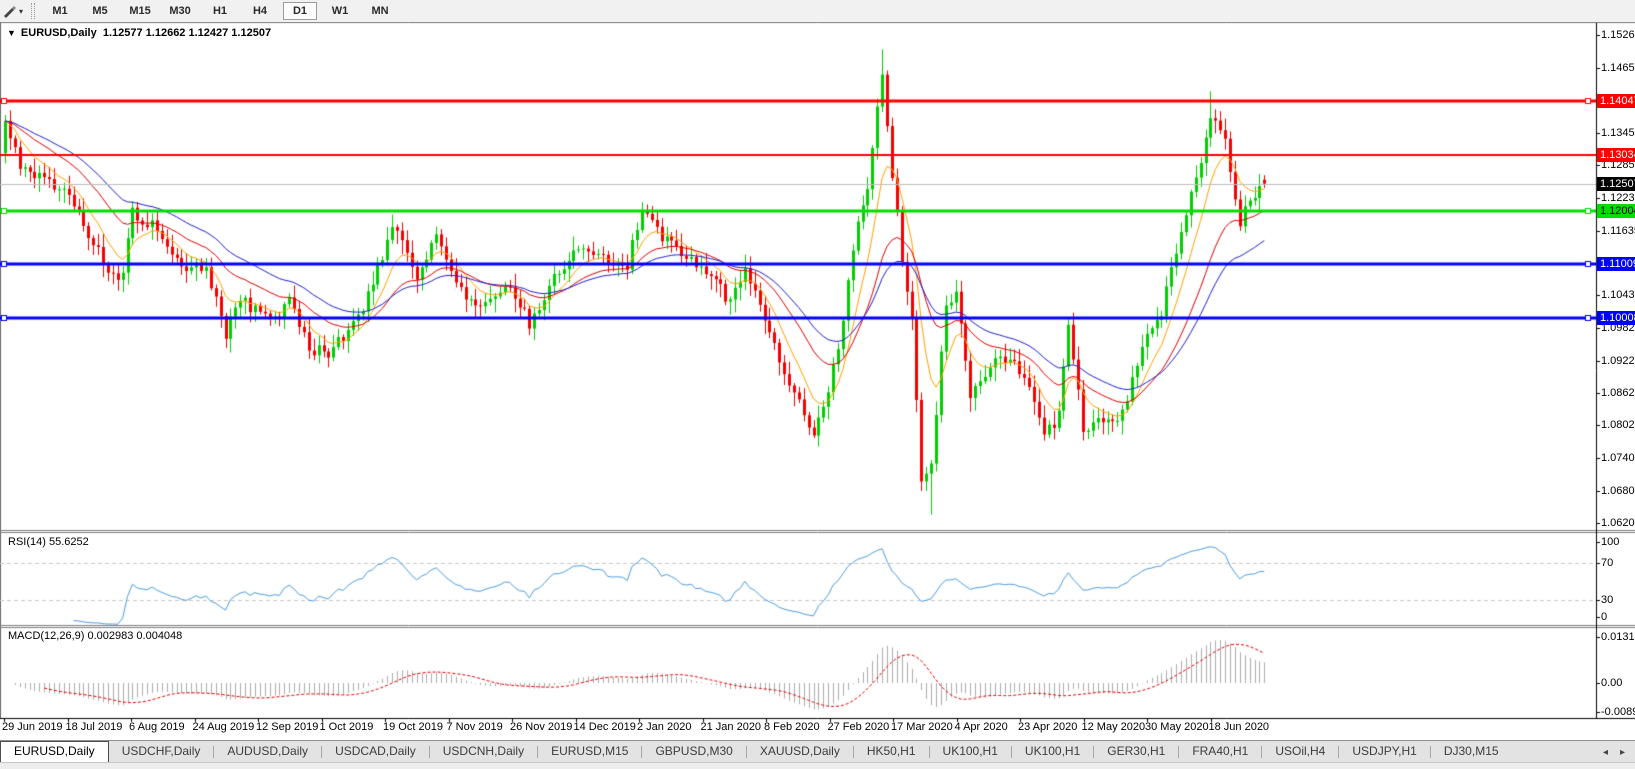 The height and width of the screenshot is (769, 1635). I want to click on timeframe-button-h4: H4, so click(260, 11).